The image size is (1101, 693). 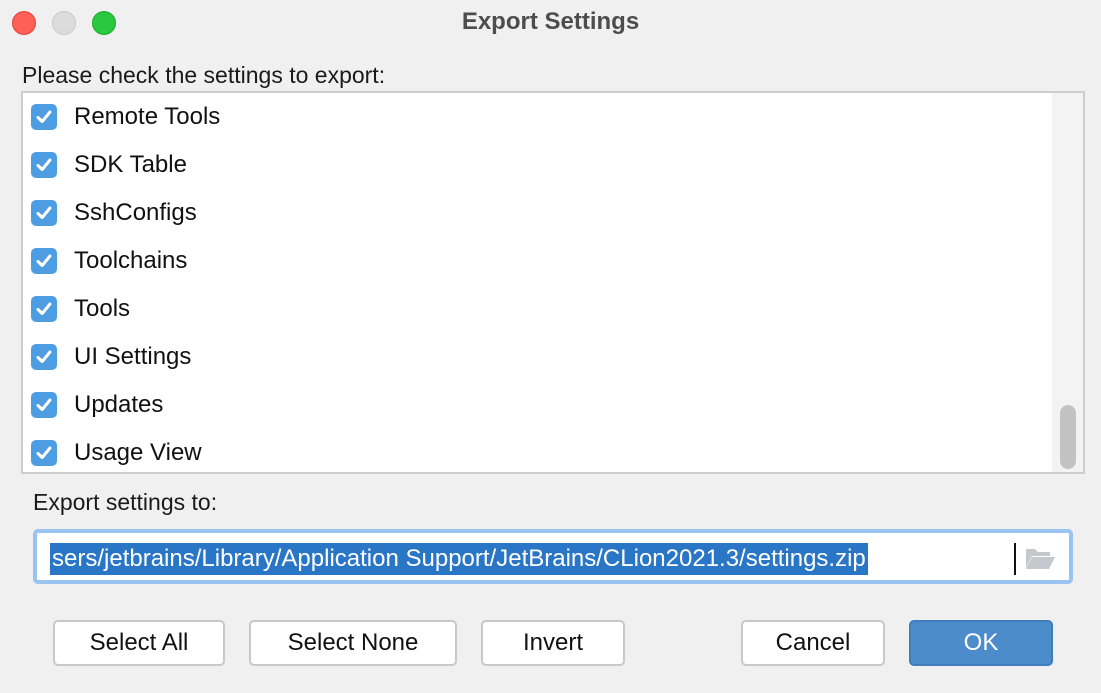 What do you see at coordinates (119, 404) in the screenshot?
I see `settings-item-label: Updates` at bounding box center [119, 404].